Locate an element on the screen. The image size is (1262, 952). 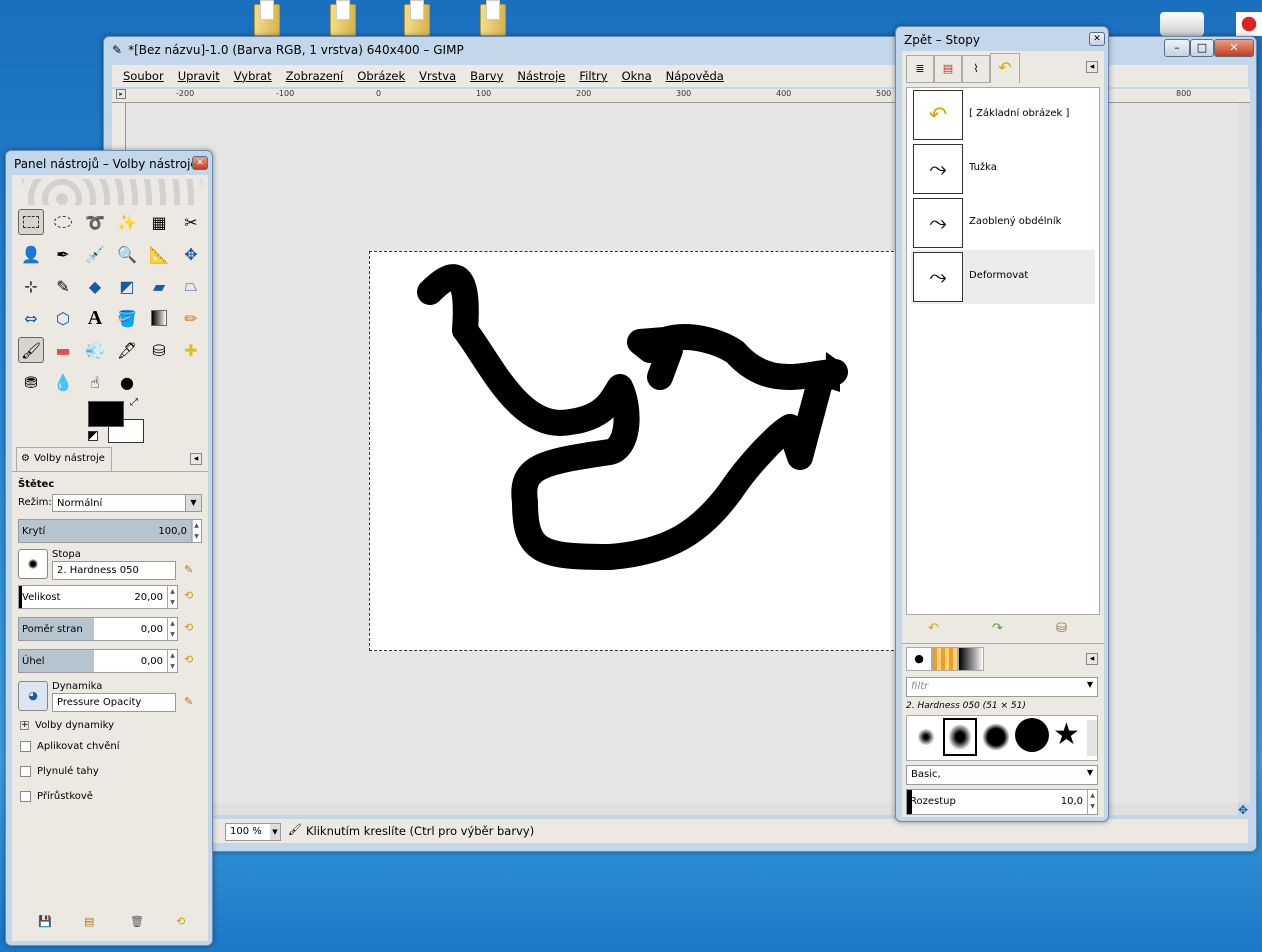
lasso-tool-icon: ➰ is located at coordinates (95, 222).